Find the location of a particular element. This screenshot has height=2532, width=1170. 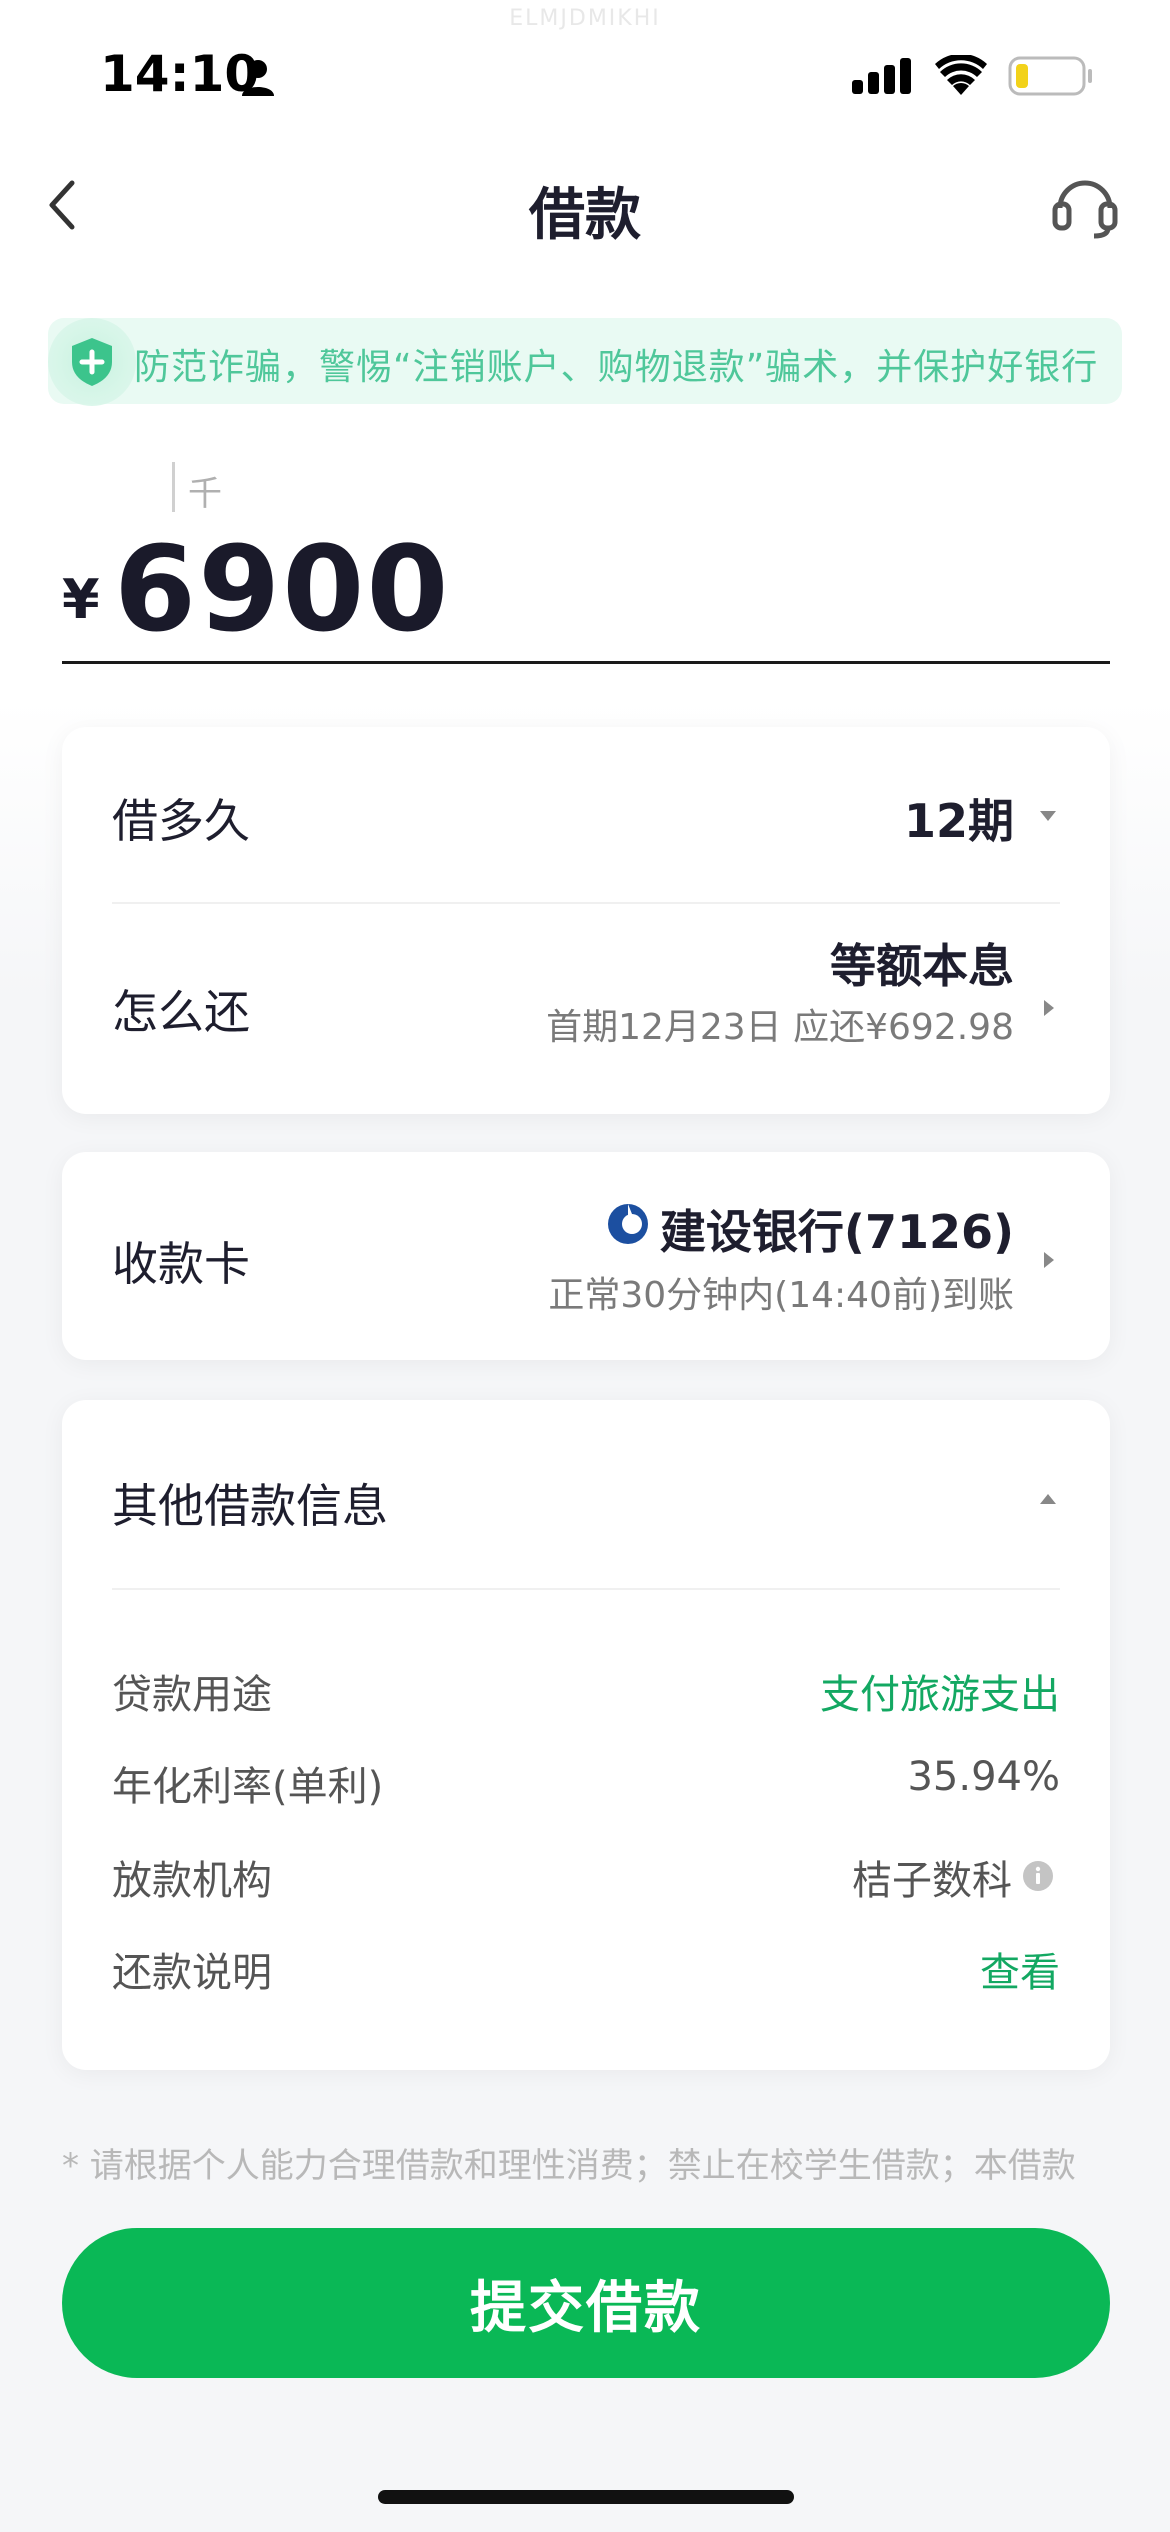

lender-value: 桔子数科 is located at coordinates (932, 1881).